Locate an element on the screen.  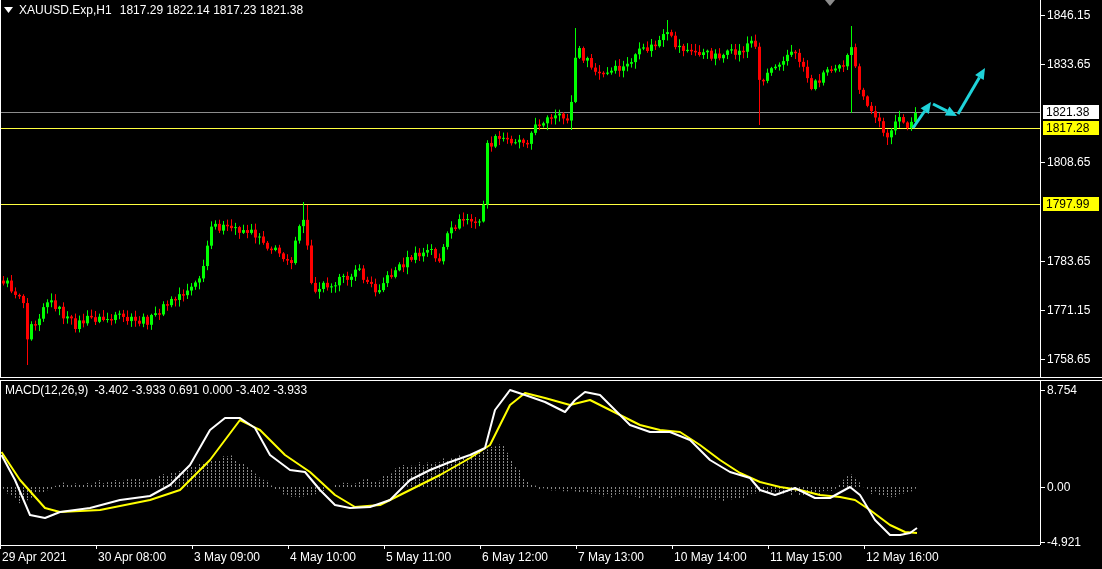
time-axis-label: 4 May 10:00 is located at coordinates (323, 557).